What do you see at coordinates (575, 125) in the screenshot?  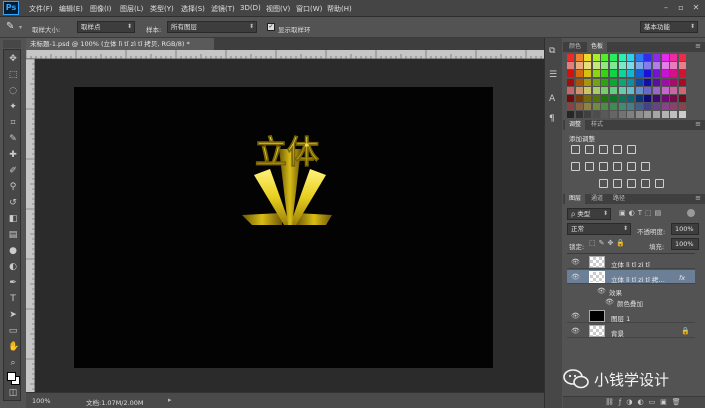 I see `tab-adjustments: 调整` at bounding box center [575, 125].